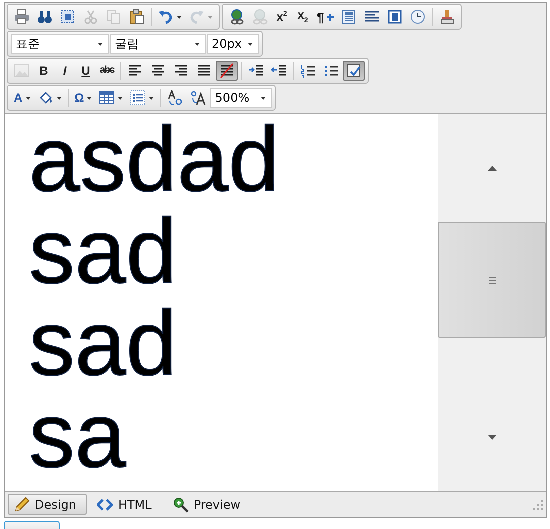 The image size is (550, 529). What do you see at coordinates (492, 437) in the screenshot?
I see `down-arrow-icon` at bounding box center [492, 437].